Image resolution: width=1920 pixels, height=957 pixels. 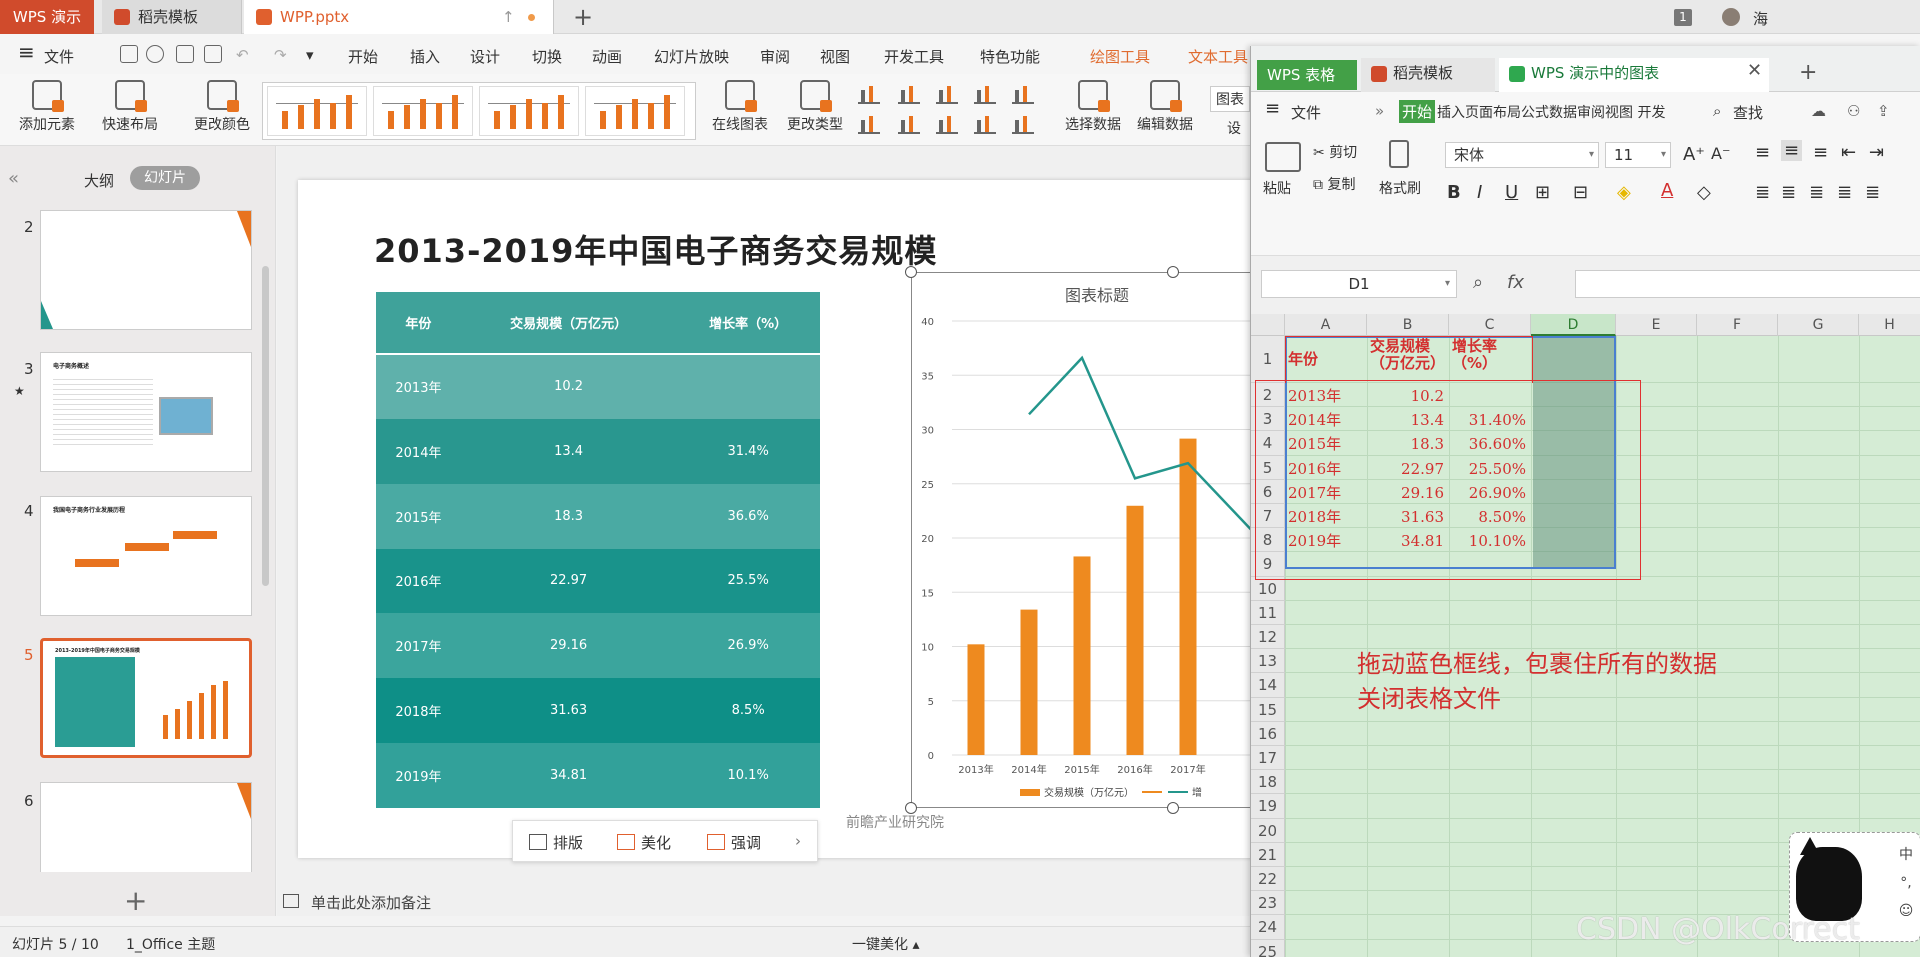 What do you see at coordinates (909, 95) in the screenshot?
I see `bar-chart-icon` at bounding box center [909, 95].